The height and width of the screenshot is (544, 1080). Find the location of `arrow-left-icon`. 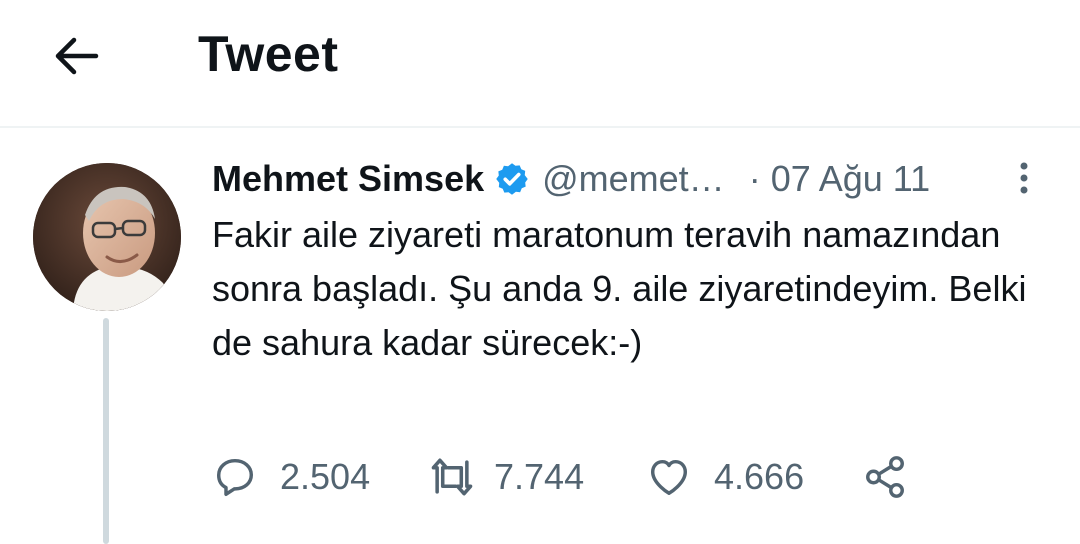

arrow-left-icon is located at coordinates (77, 56).